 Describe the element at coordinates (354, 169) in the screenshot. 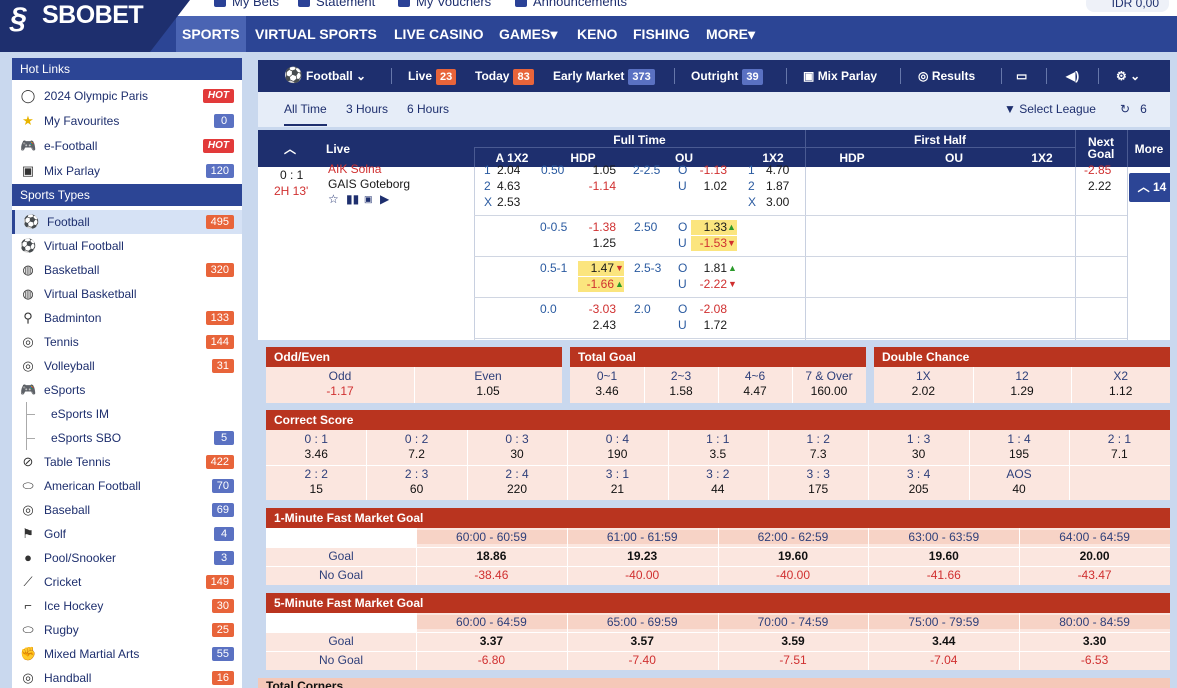

I see `home-team-name: AIK Solna` at that location.